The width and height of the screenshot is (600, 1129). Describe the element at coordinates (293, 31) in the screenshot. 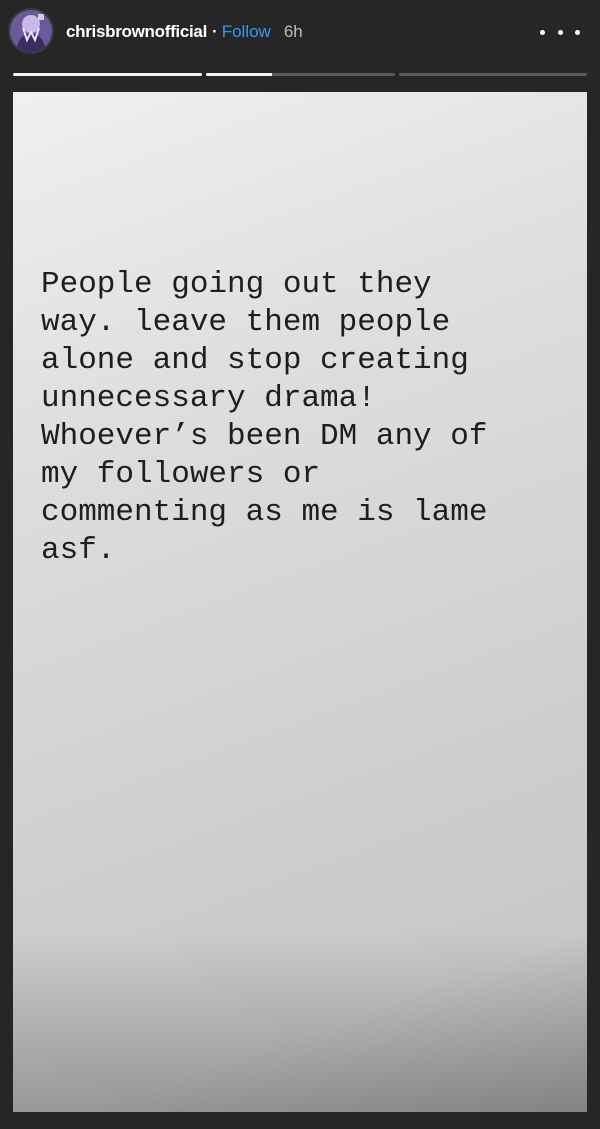

I see `timestamp: 6h` at that location.